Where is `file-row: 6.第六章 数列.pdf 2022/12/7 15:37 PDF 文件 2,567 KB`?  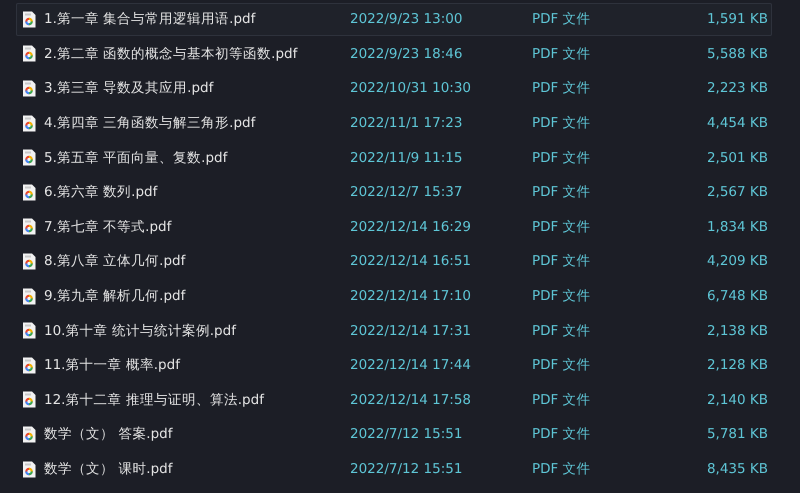
file-row: 6.第六章 数列.pdf 2022/12/7 15:37 PDF 文件 2,567 KB is located at coordinates (394, 192).